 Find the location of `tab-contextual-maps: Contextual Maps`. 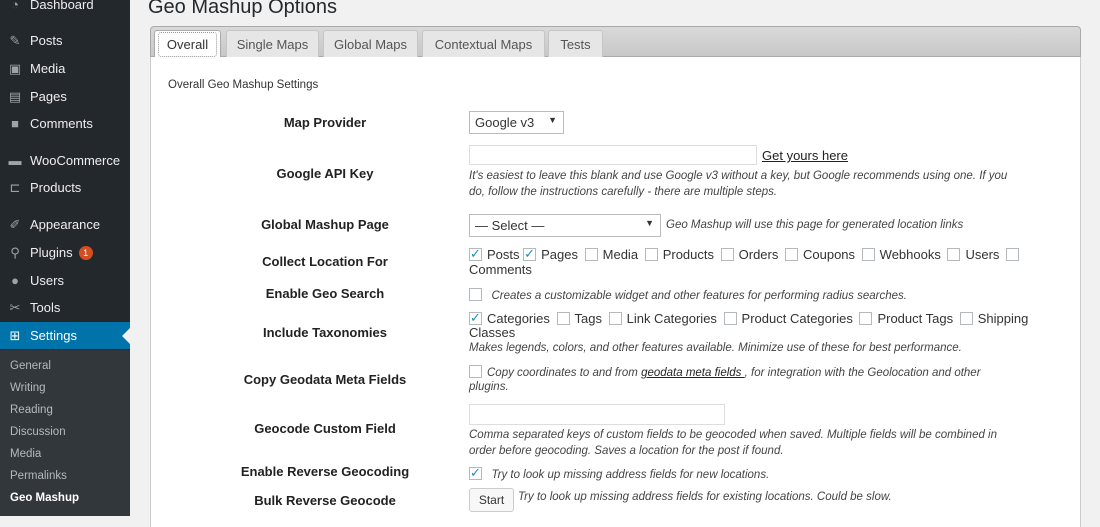

tab-contextual-maps: Contextual Maps is located at coordinates (483, 44).